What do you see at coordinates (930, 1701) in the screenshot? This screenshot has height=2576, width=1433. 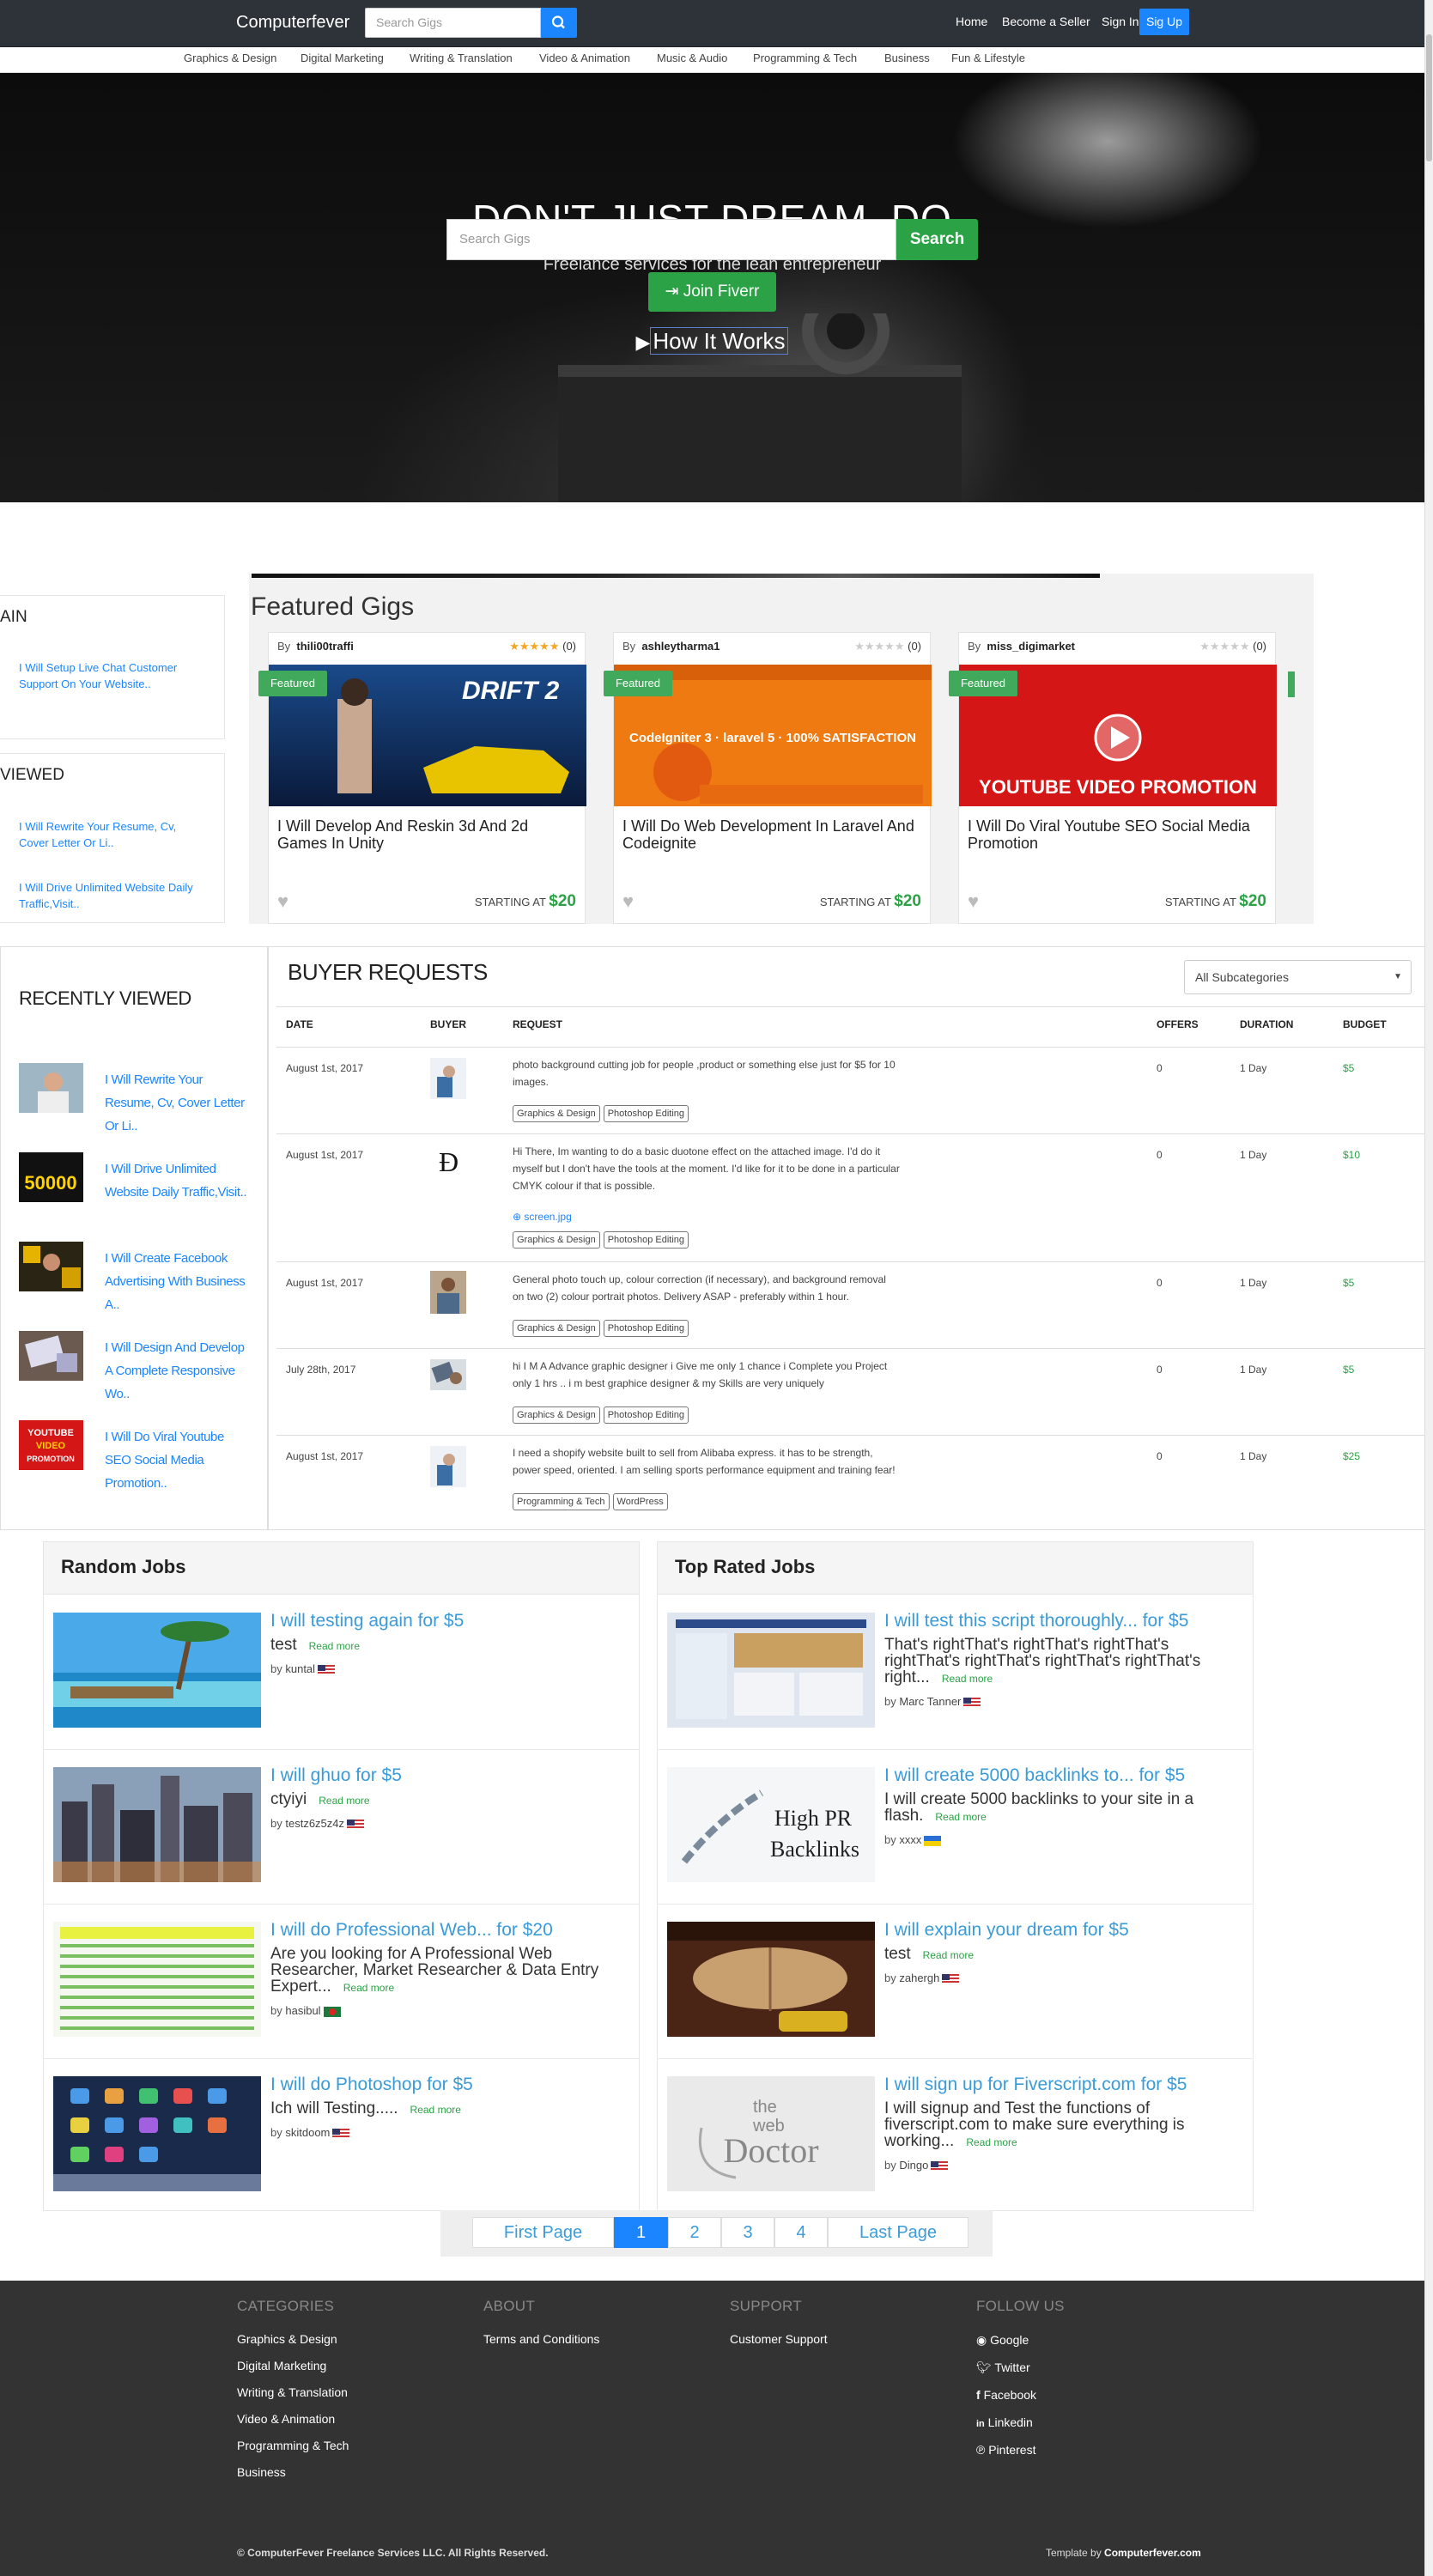 I see `job-username: Marc Tanner` at bounding box center [930, 1701].